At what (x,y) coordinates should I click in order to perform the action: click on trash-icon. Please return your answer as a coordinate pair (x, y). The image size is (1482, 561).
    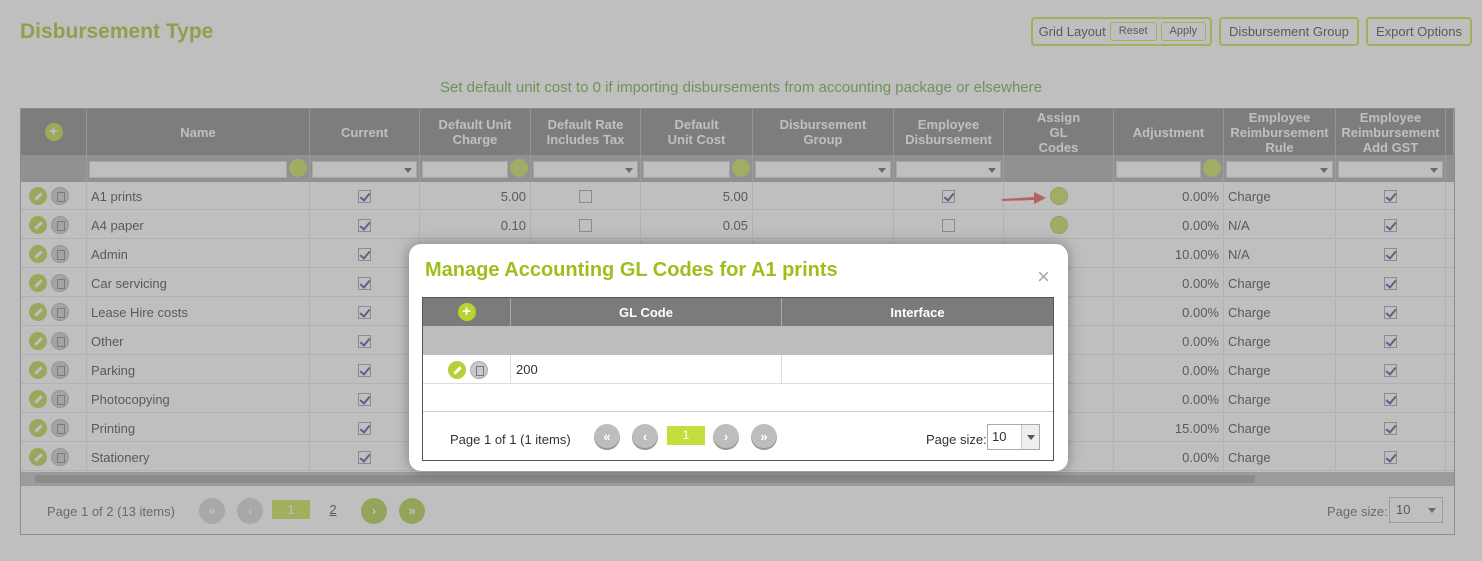
    Looking at the image, I should click on (479, 369).